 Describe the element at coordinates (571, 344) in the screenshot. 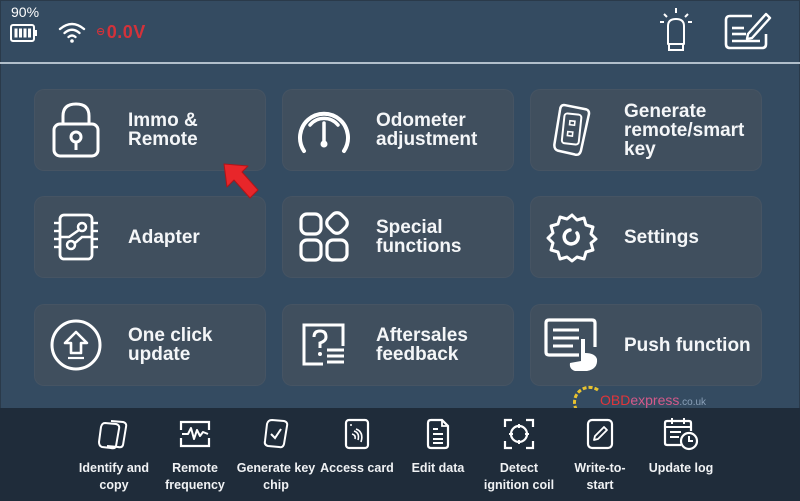

I see `push-touch-icon` at that location.